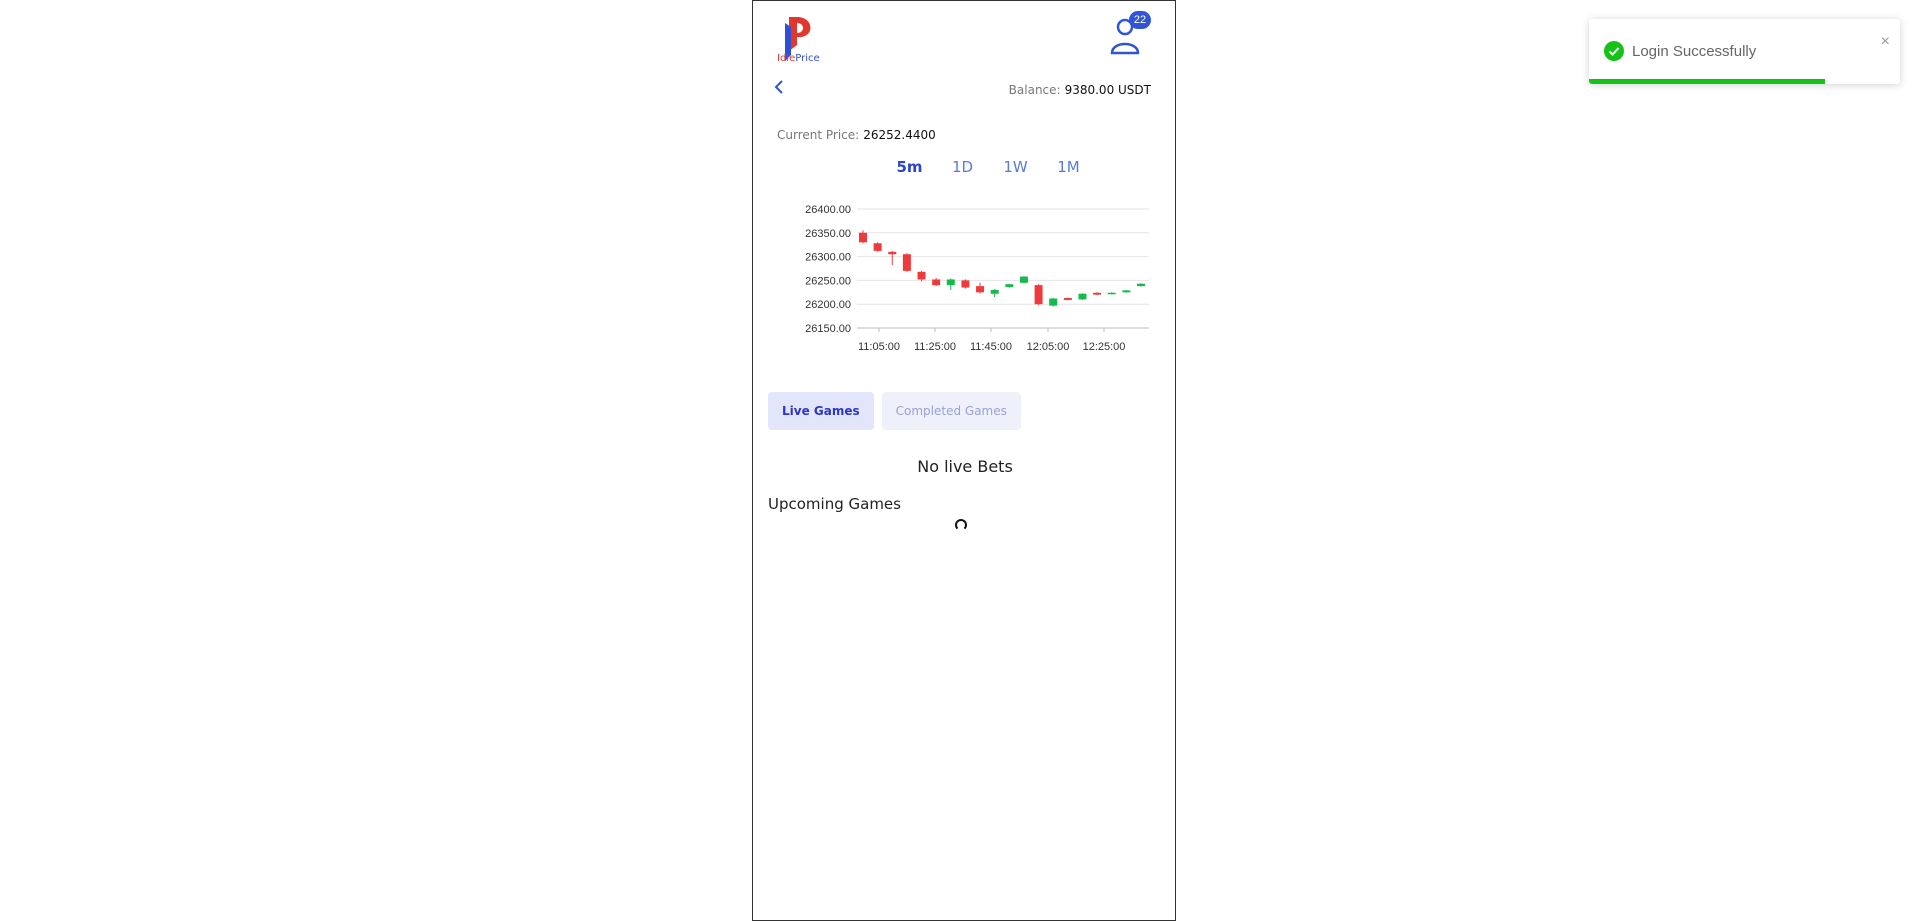 The width and height of the screenshot is (1920, 921). Describe the element at coordinates (961, 525) in the screenshot. I see `loading-spinner-icon` at that location.